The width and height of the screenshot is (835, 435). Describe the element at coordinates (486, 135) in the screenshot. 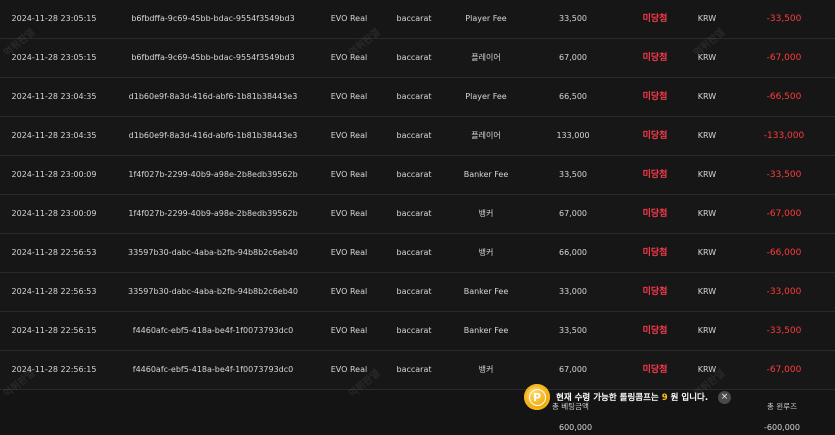

I see `bet-type: 플레이어` at that location.